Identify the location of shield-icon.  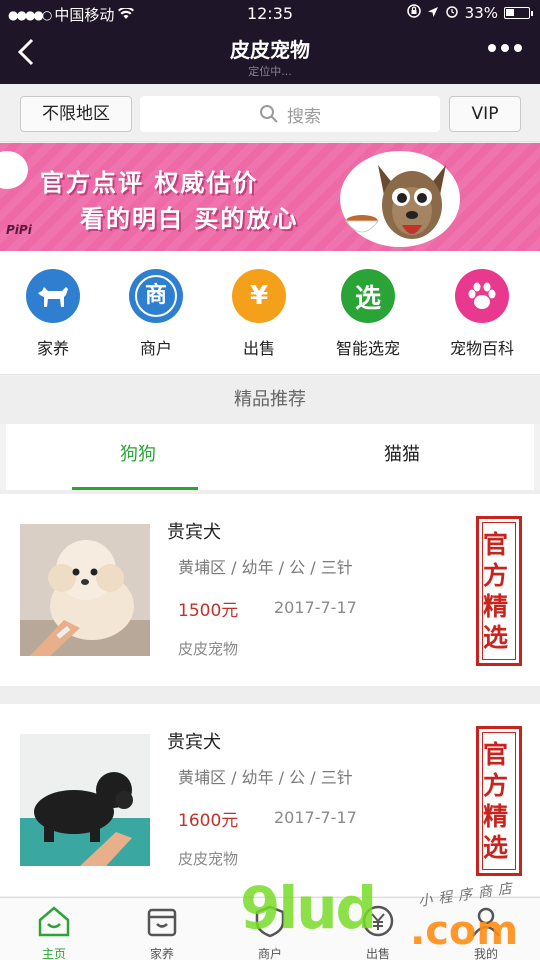
(270, 921).